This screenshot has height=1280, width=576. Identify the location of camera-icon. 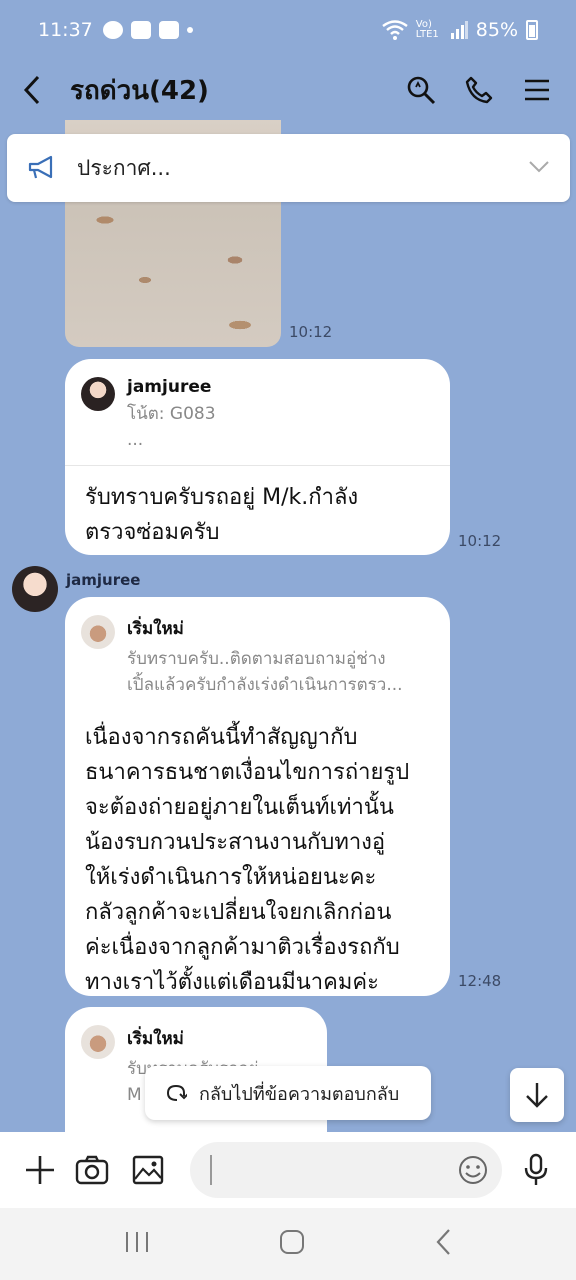
(92, 1170).